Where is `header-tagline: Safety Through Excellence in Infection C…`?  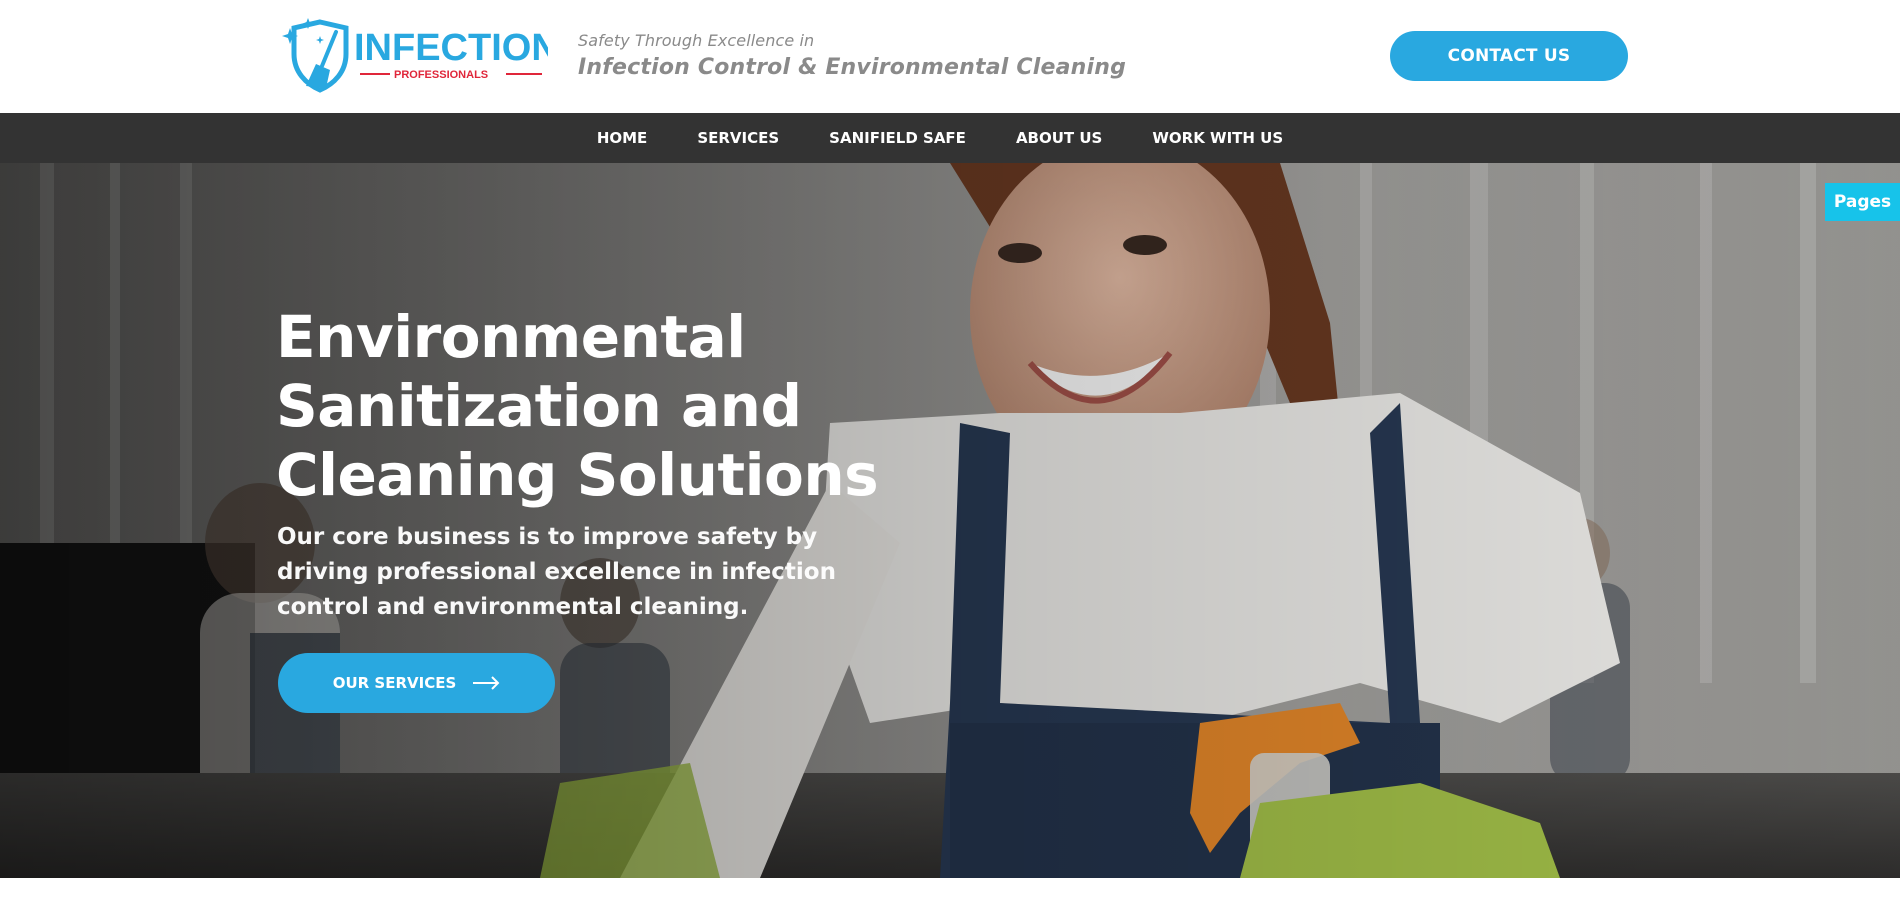 header-tagline: Safety Through Excellence in Infection C… is located at coordinates (852, 55).